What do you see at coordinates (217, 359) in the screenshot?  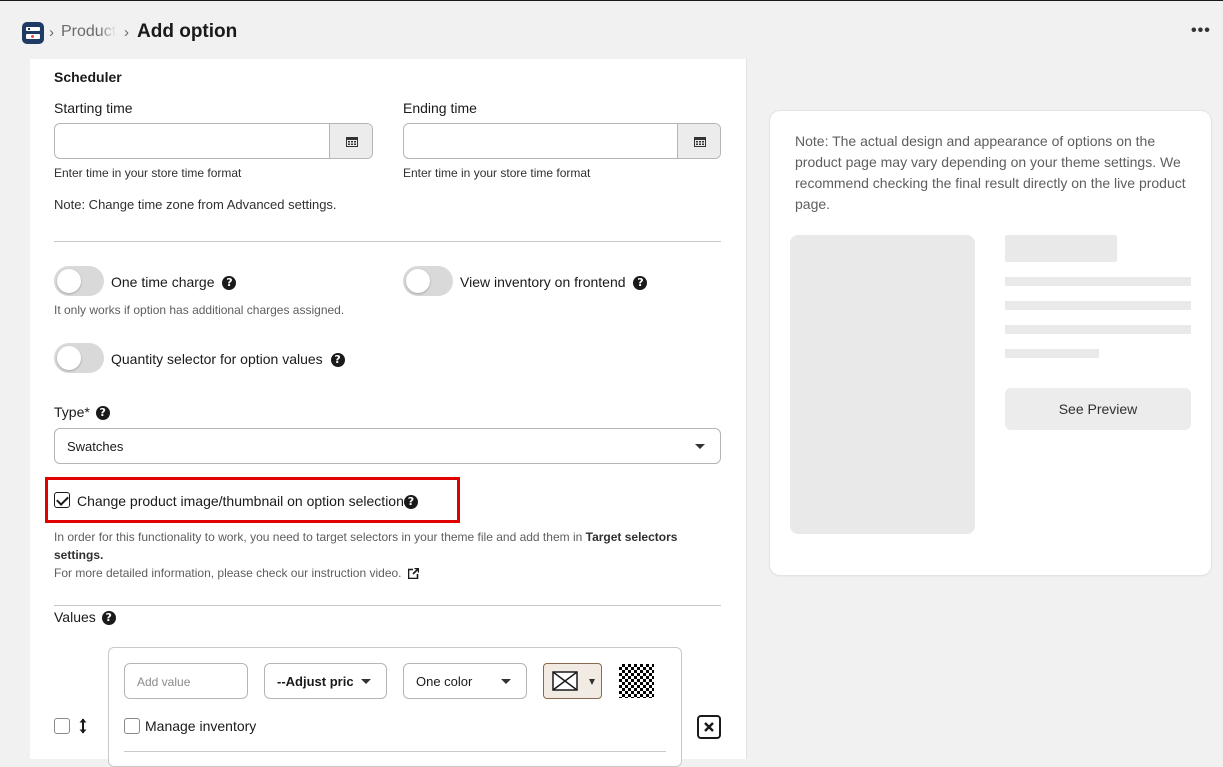 I see `quantity-selector-label: Quantity selector for option values` at bounding box center [217, 359].